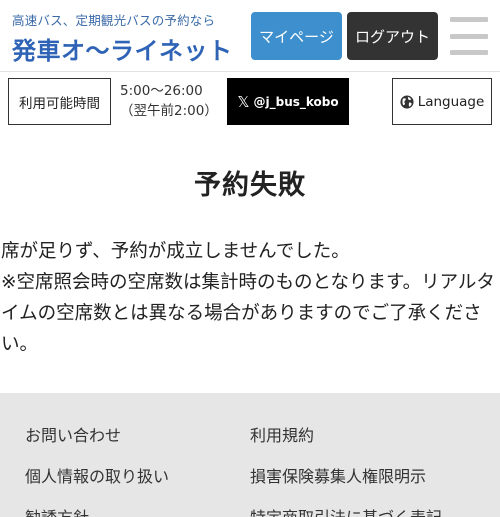  I want to click on footer-link-terms: 利用規約, so click(282, 434).